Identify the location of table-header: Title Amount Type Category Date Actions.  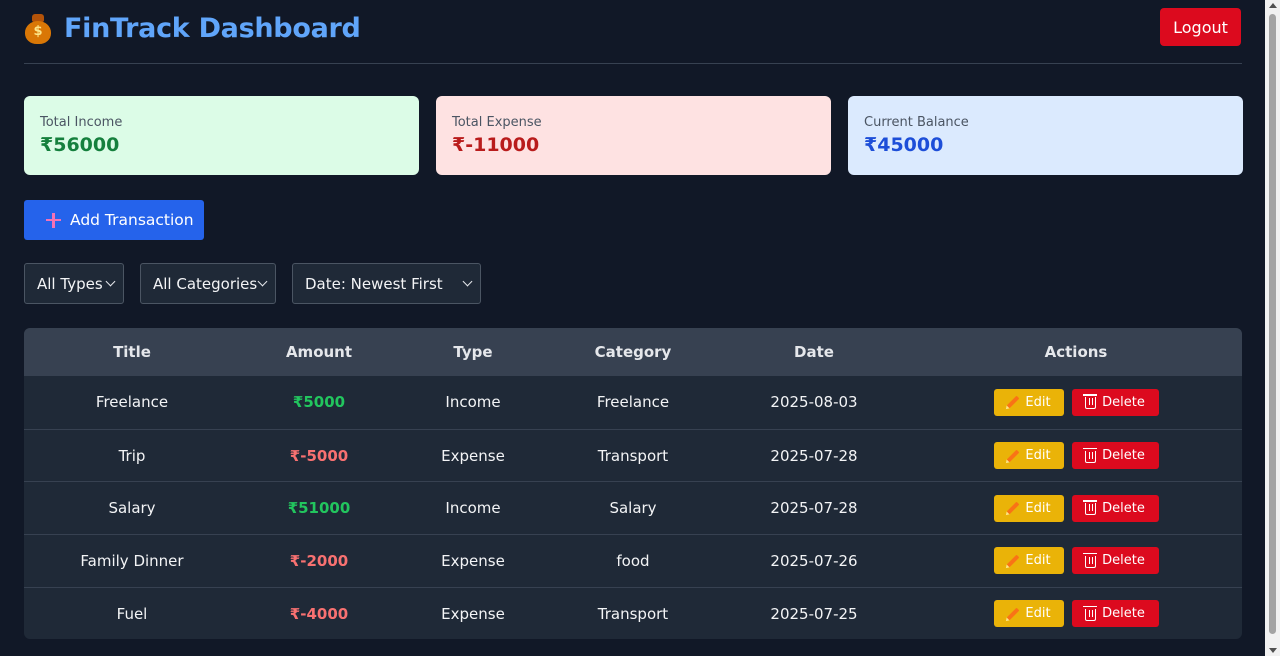
(633, 352).